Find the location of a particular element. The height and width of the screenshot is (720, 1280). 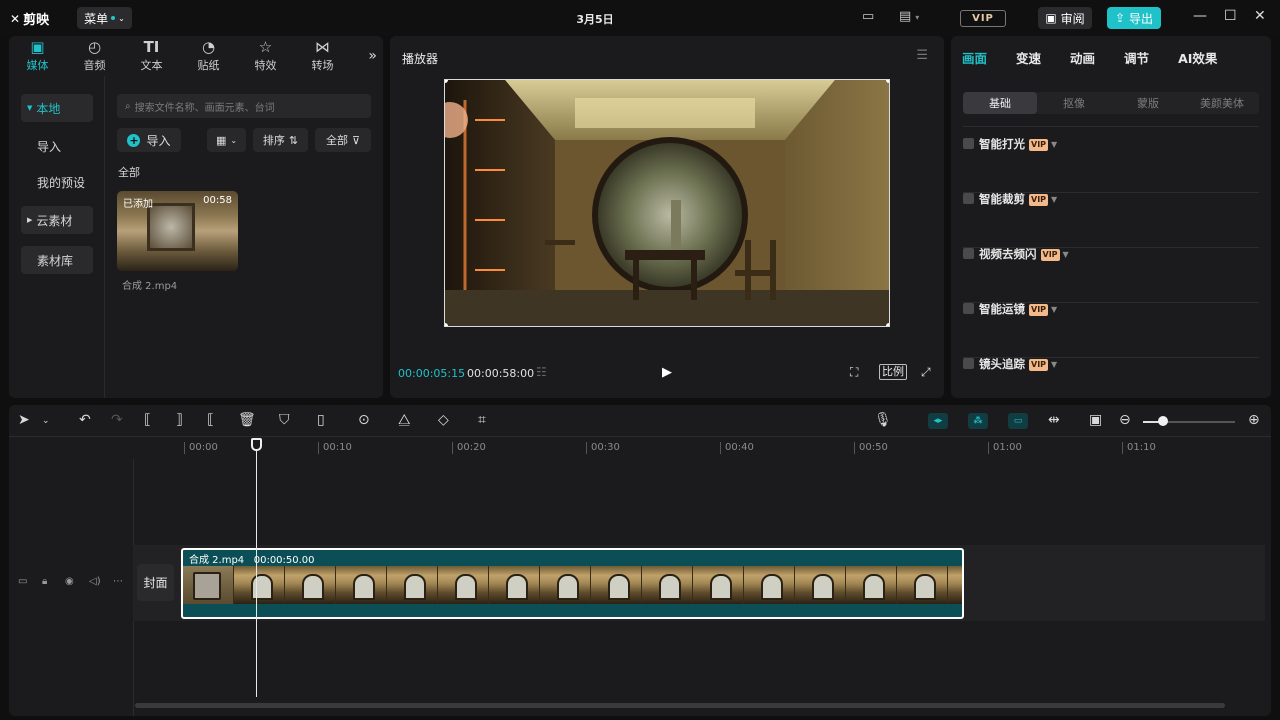

play-icon: ▶ is located at coordinates (667, 372).